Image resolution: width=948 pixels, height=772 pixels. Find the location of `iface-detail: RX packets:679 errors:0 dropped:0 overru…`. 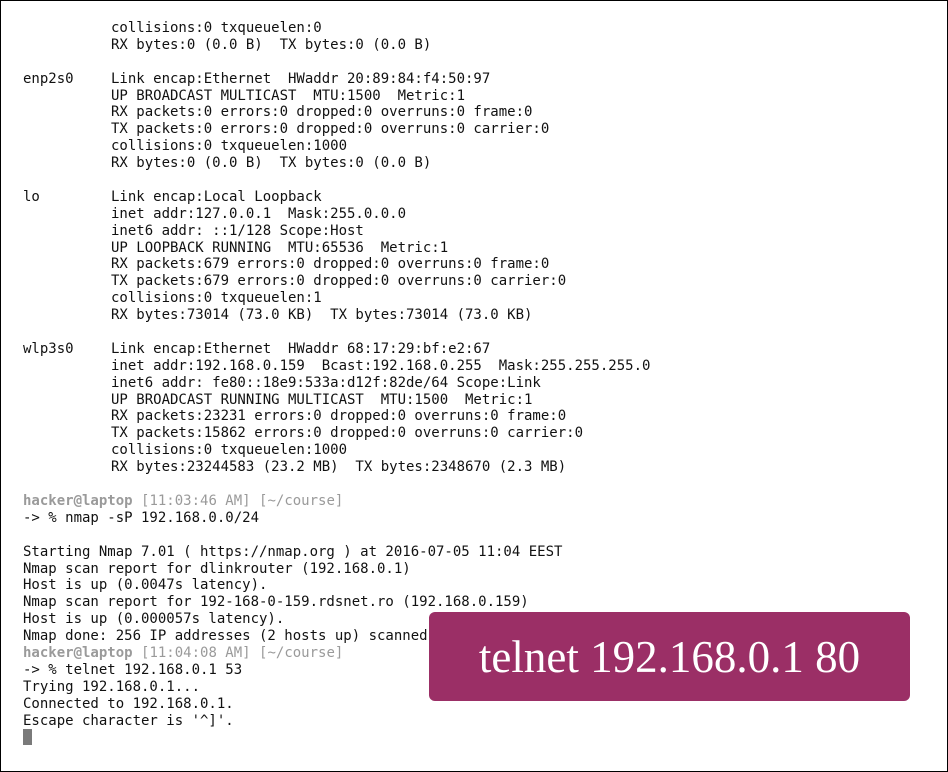

iface-detail: RX packets:679 errors:0 dropped:0 overru… is located at coordinates (330, 264).